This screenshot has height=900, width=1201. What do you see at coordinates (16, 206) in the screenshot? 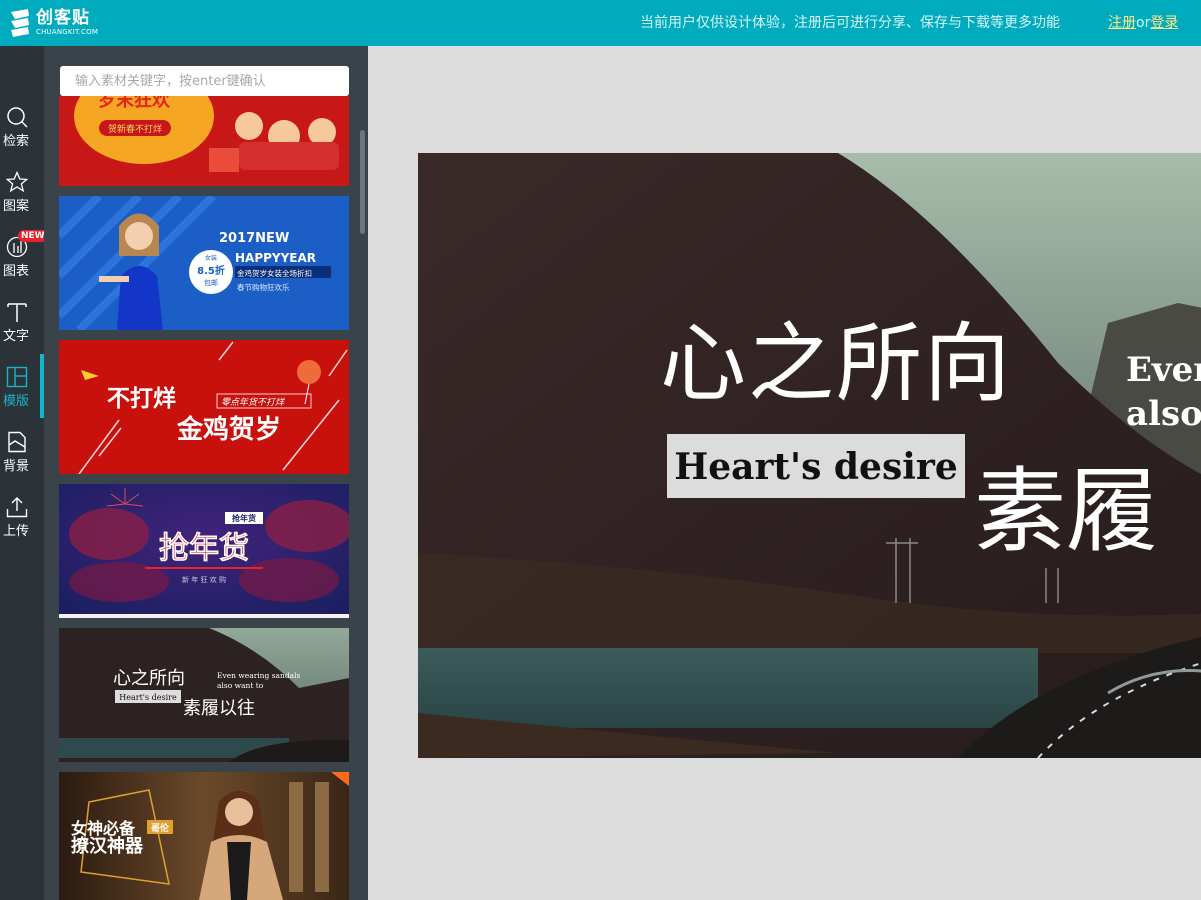
I see `rail-label: 图案` at bounding box center [16, 206].